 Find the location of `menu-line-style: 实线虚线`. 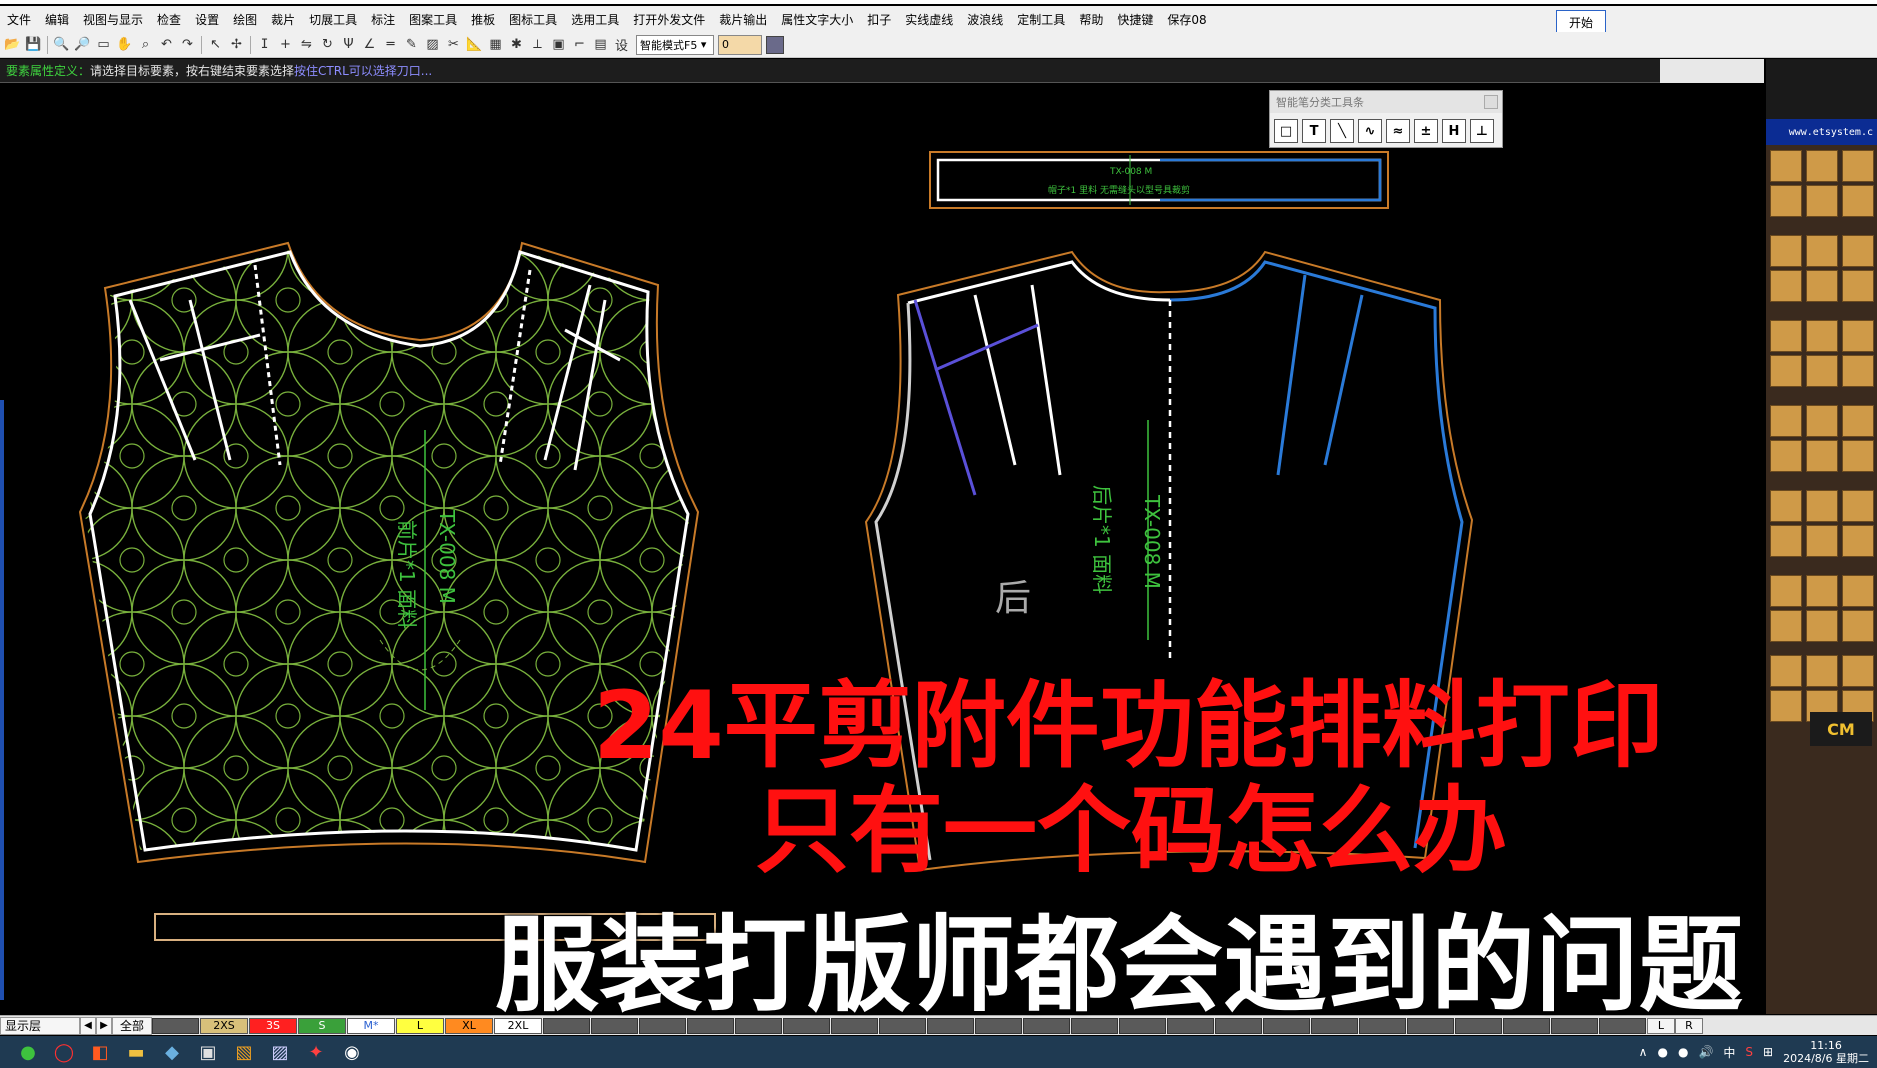

menu-line-style: 实线虚线 is located at coordinates (929, 19).